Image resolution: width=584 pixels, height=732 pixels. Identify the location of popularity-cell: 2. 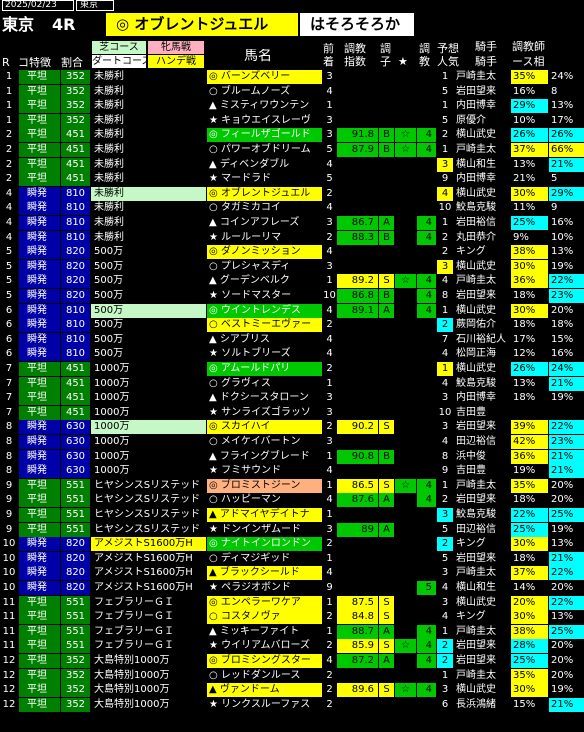
(444, 661).